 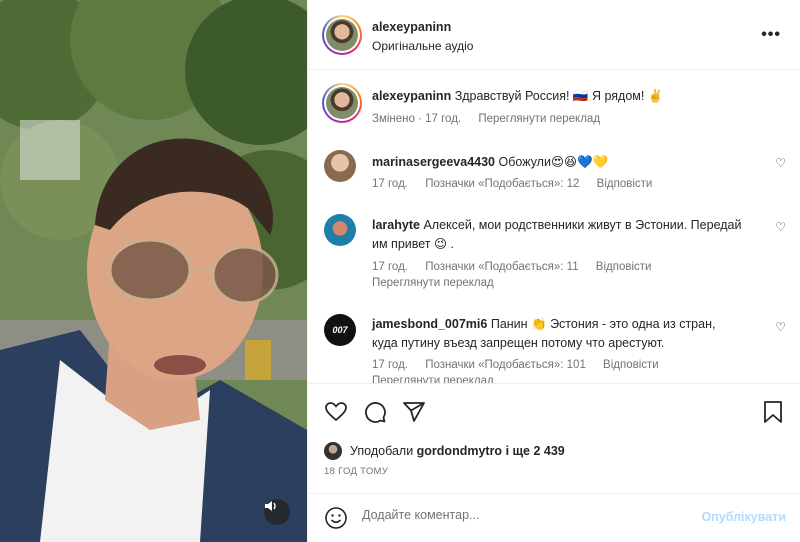 I want to click on speaker-icon, so click(x=270, y=506).